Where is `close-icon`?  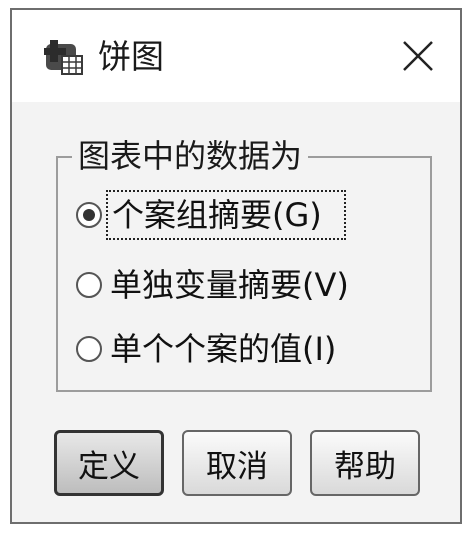
close-icon is located at coordinates (418, 56).